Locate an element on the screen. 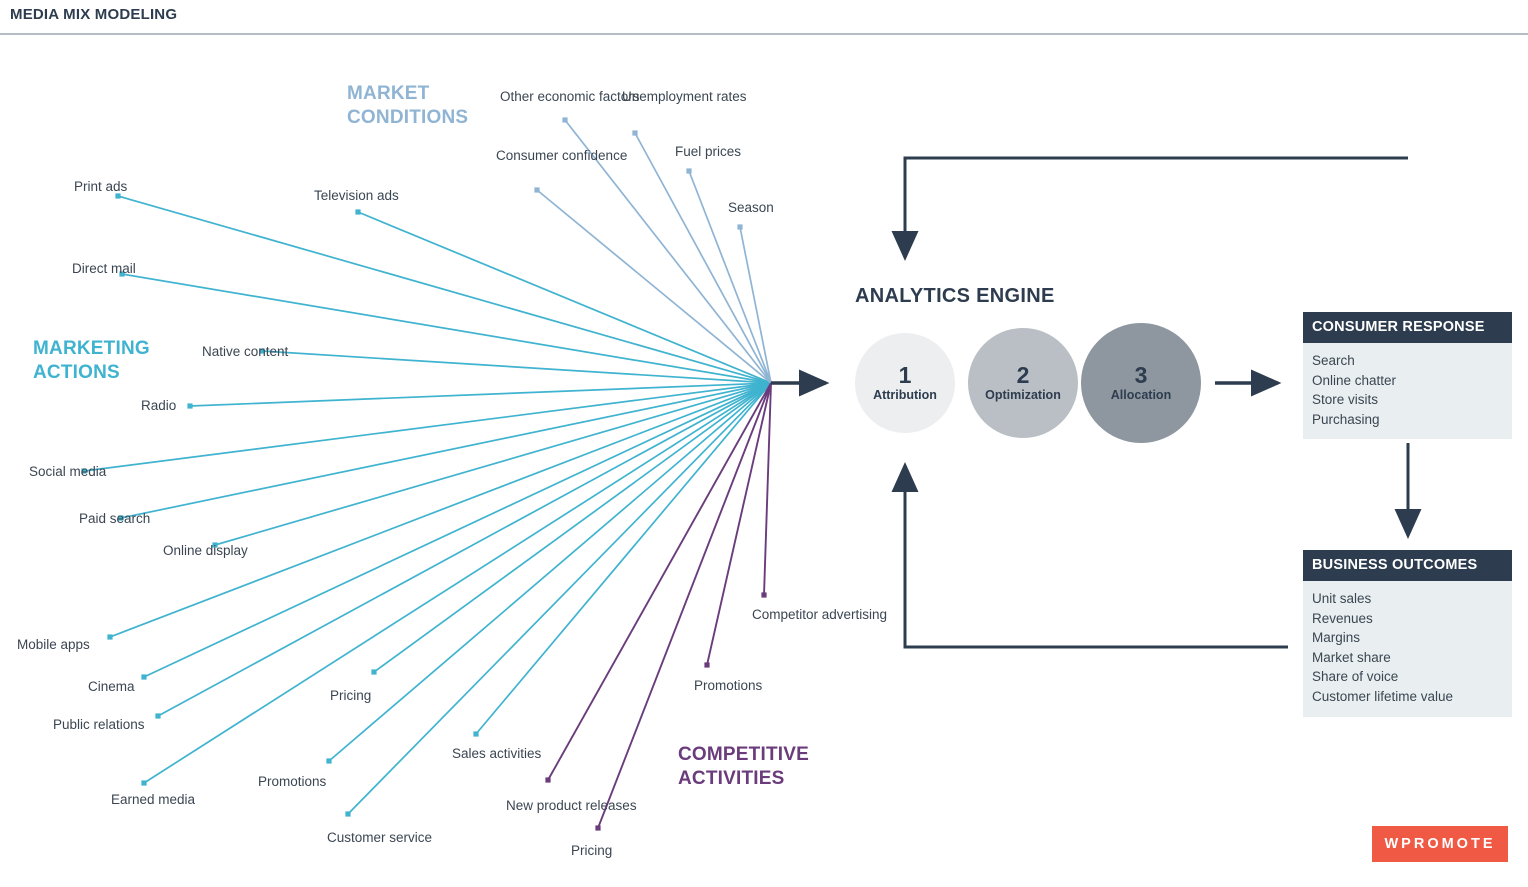  input-node-unemployment-rates: Unemployment rates is located at coordinates (684, 96).